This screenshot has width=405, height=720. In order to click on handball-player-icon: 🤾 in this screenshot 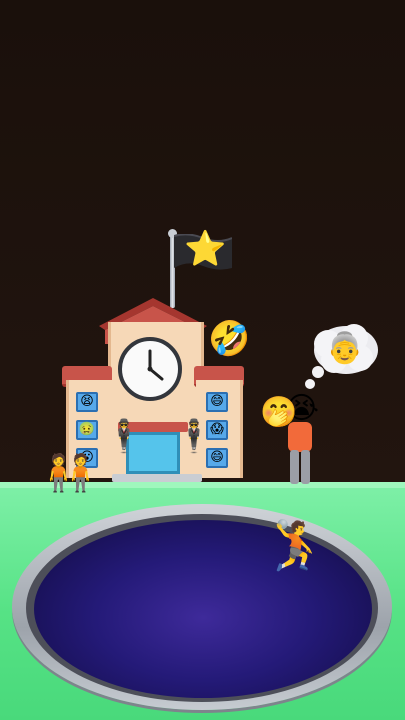, I will do `click(296, 546)`.